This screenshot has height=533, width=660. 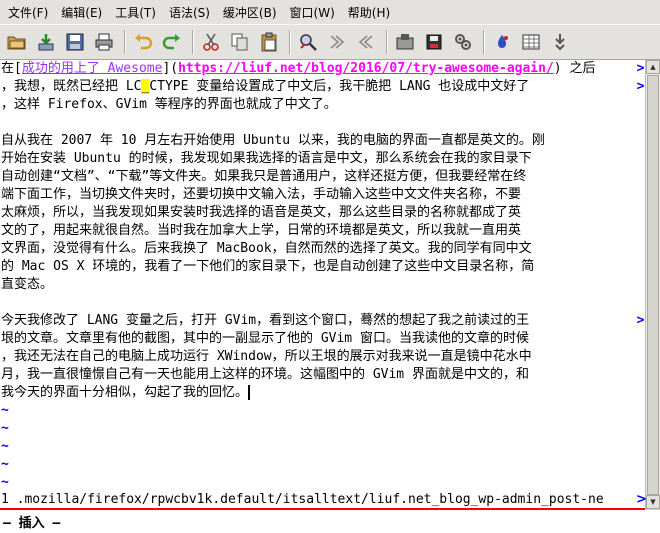 What do you see at coordinates (27, 284) in the screenshot?
I see `text-line: 直变态。` at bounding box center [27, 284].